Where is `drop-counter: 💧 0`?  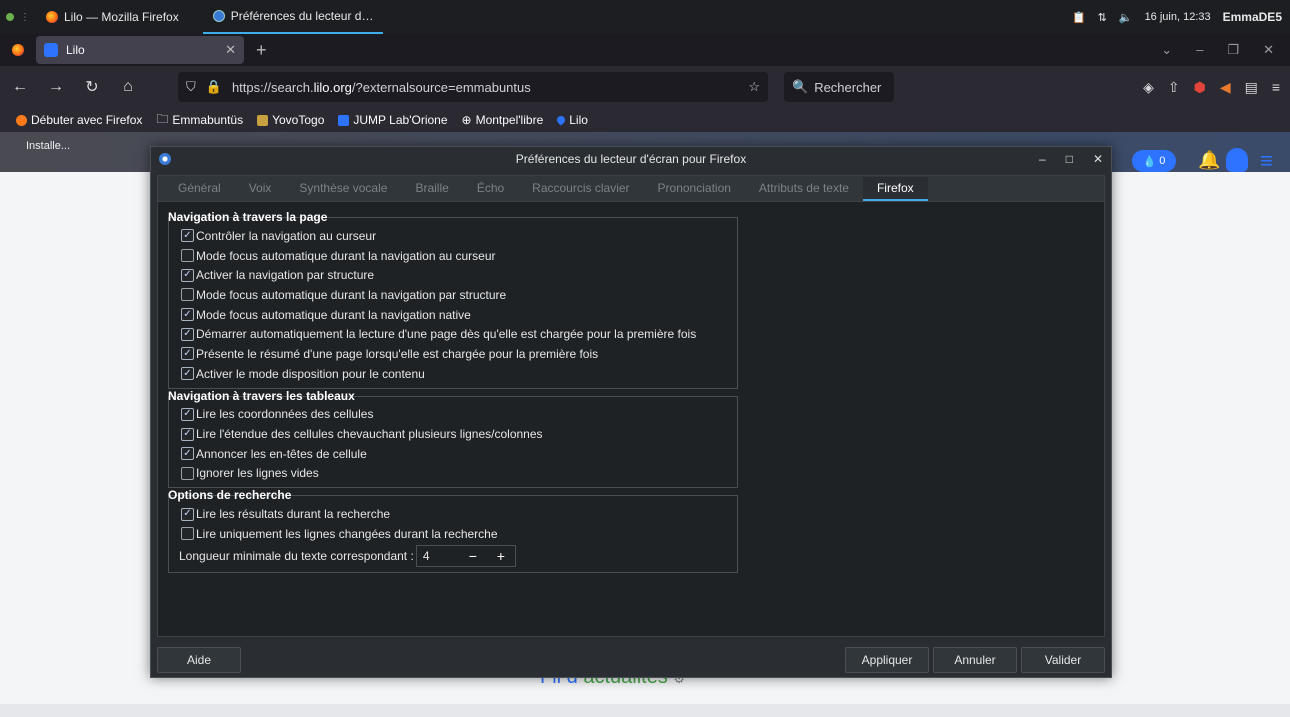
drop-counter: 💧 0 is located at coordinates (1154, 161).